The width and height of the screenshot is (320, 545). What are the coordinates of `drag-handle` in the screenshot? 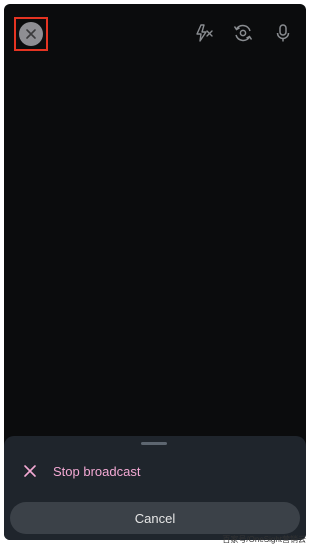 It's located at (154, 443).